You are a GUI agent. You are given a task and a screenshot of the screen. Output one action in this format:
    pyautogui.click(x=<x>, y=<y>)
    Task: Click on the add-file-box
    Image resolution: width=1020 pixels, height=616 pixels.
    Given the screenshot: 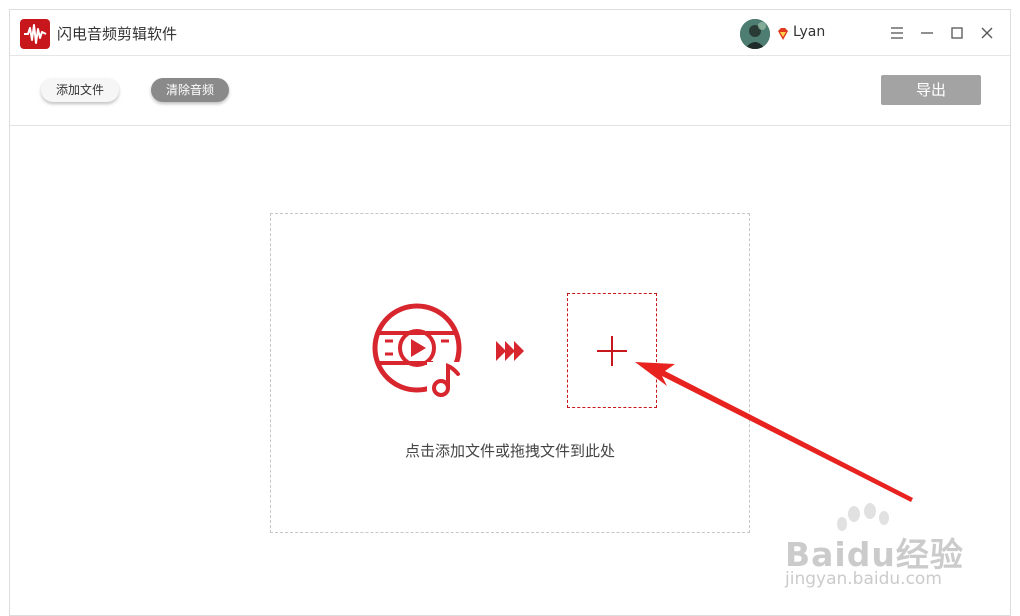 What is the action you would take?
    pyautogui.click(x=612, y=350)
    